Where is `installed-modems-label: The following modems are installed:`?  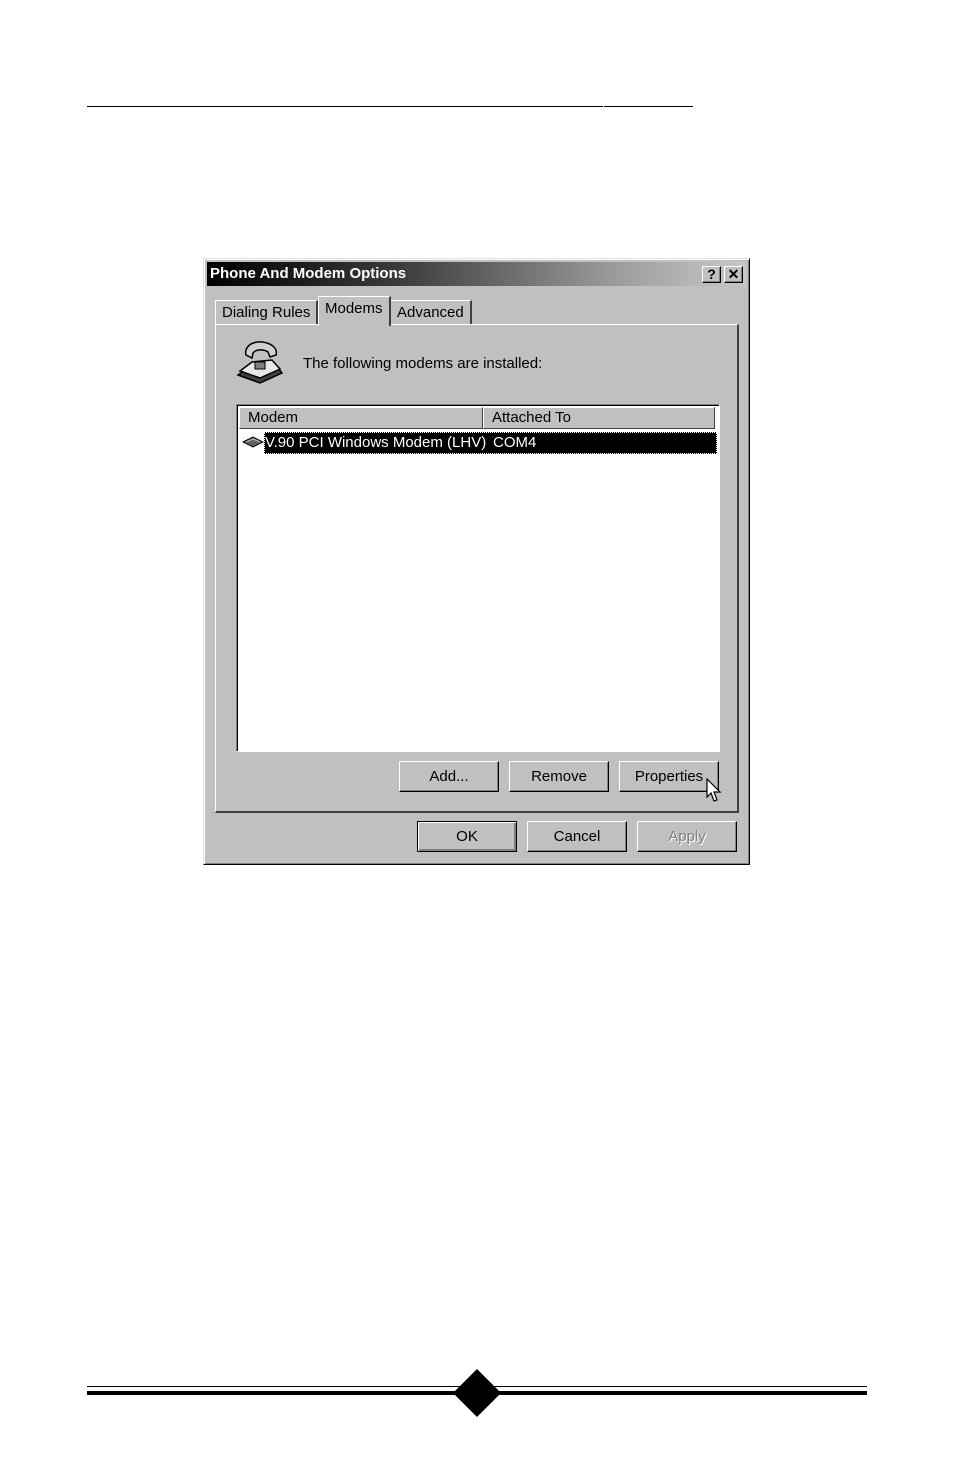
installed-modems-label: The following modems are installed: is located at coordinates (423, 363).